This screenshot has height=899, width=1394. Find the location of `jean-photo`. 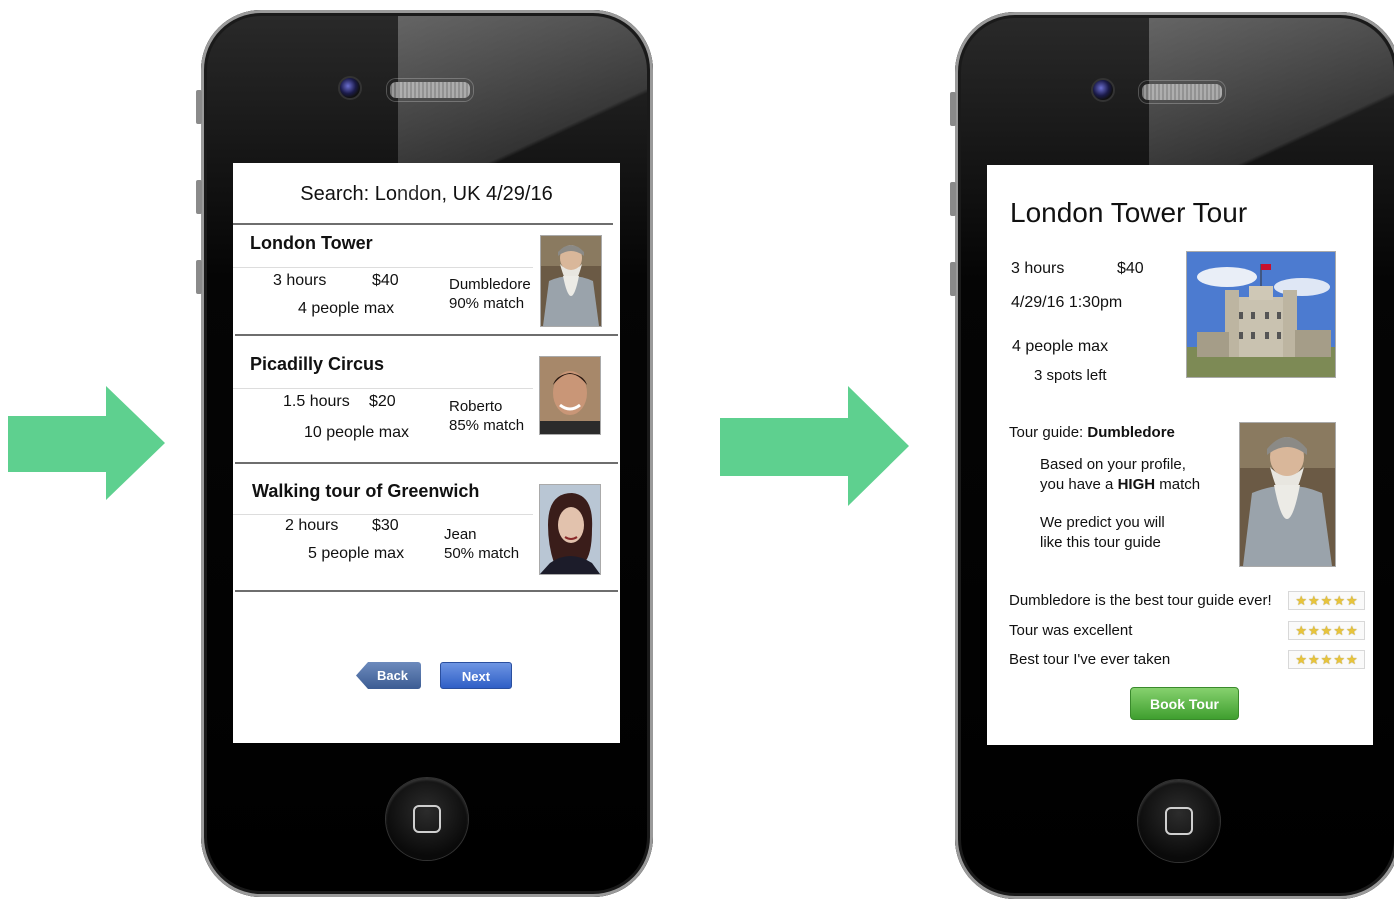

jean-photo is located at coordinates (570, 529).